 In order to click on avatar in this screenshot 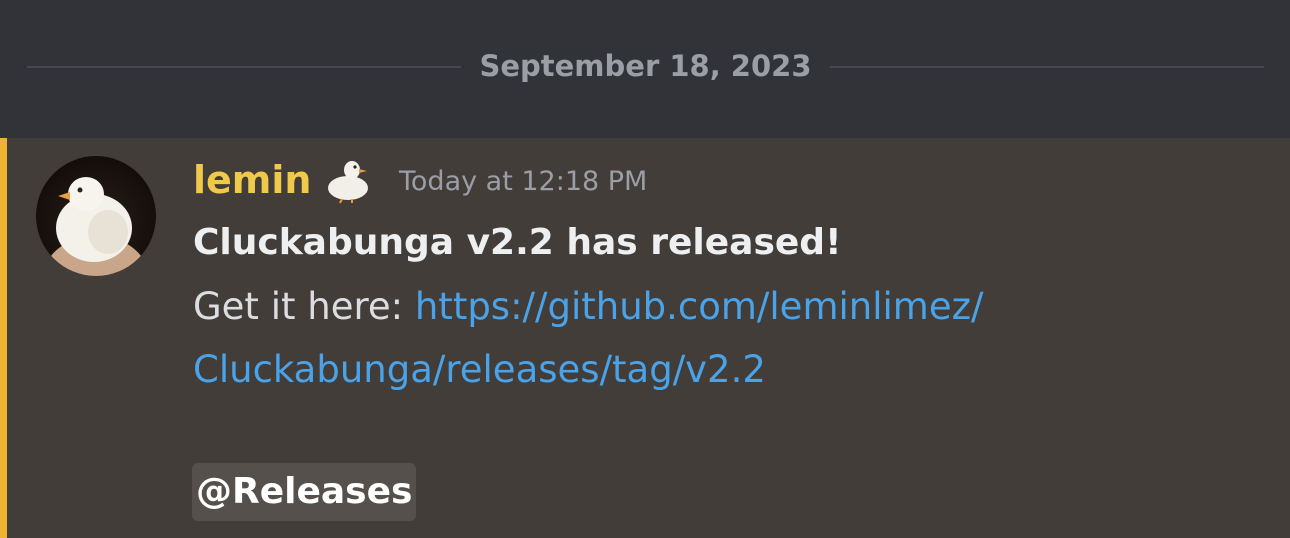, I will do `click(96, 216)`.